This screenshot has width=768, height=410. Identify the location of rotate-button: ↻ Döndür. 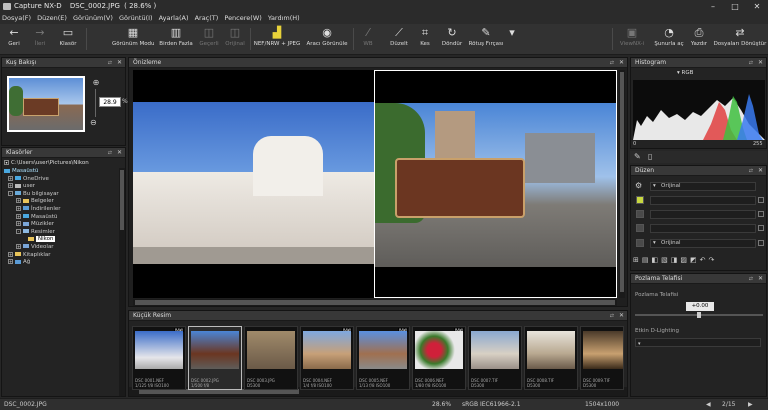
(452, 39).